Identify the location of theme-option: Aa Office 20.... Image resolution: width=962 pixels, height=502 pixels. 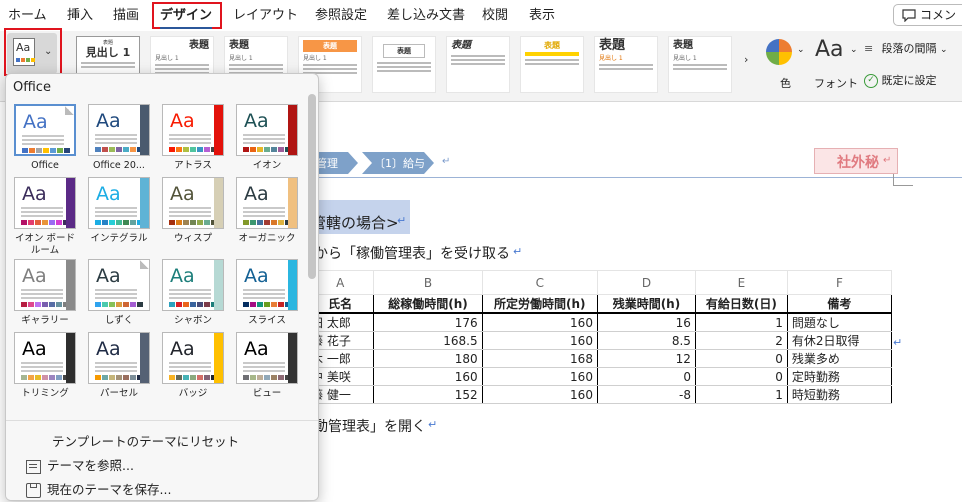
(119, 138).